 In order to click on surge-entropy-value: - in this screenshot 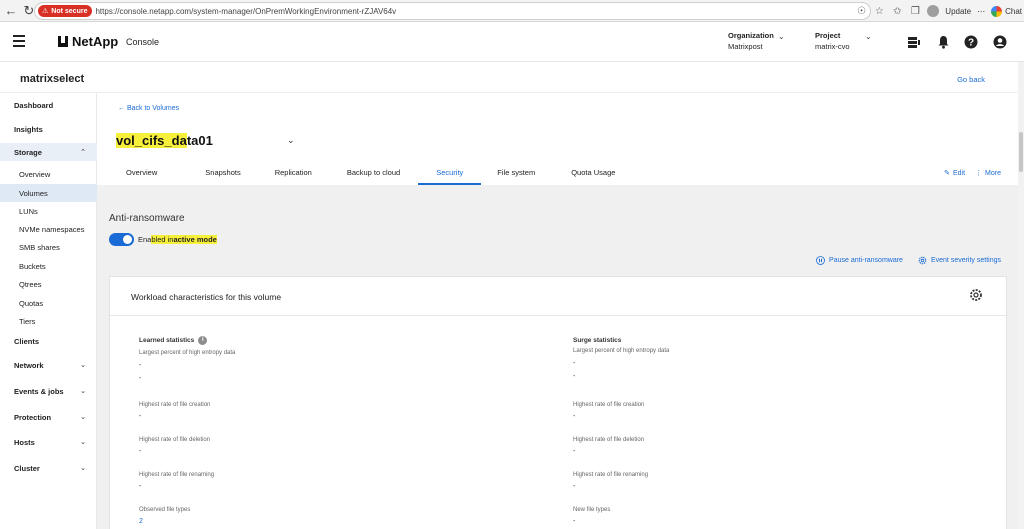, I will do `click(574, 376)`.